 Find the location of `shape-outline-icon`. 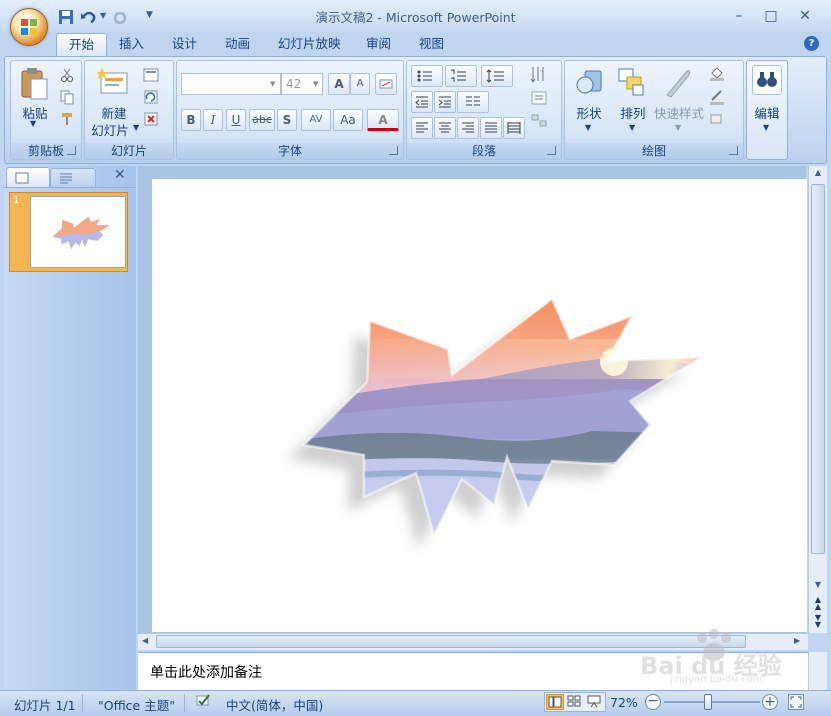

shape-outline-icon is located at coordinates (717, 97).